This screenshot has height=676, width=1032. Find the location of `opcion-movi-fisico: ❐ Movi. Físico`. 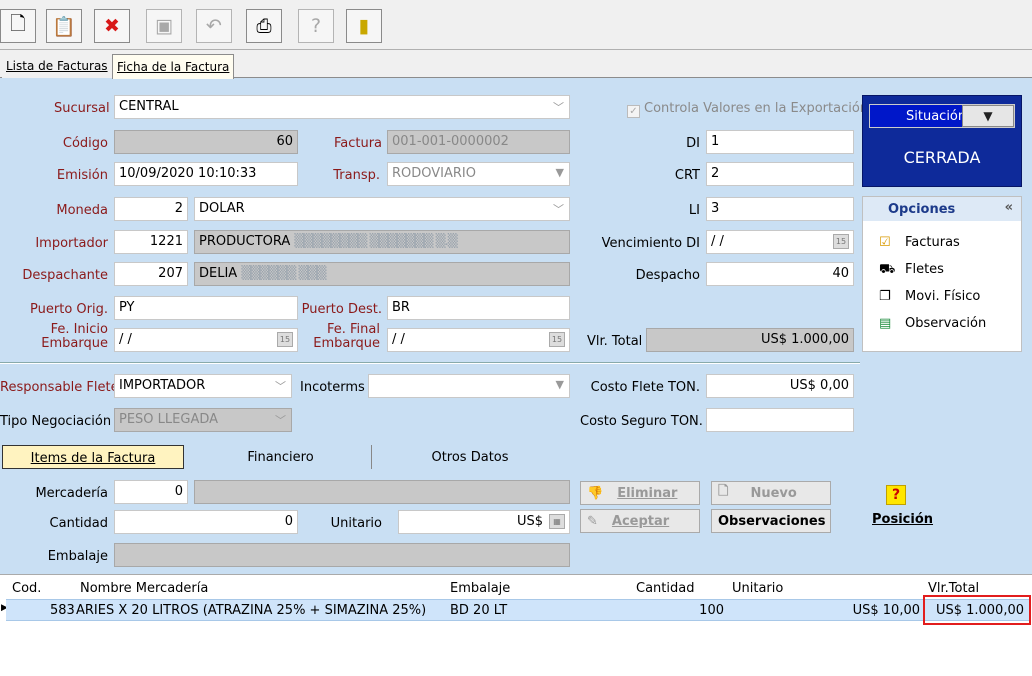

opcion-movi-fisico: ❐ Movi. Físico is located at coordinates (929, 296).